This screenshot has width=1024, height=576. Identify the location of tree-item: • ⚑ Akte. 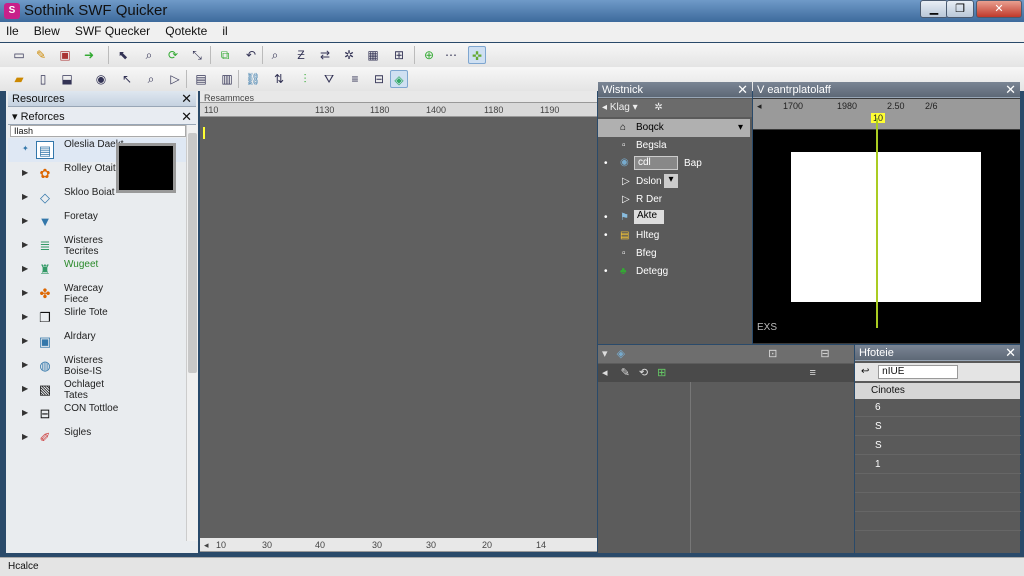
(674, 218).